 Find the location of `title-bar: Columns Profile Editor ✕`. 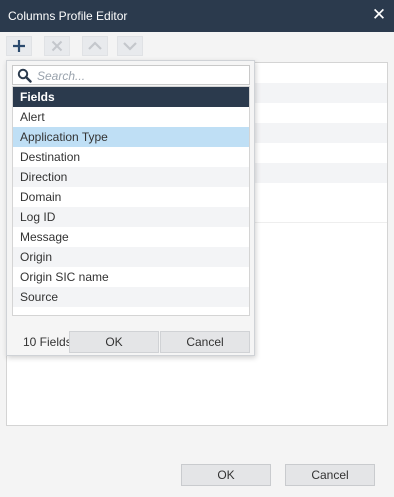

title-bar: Columns Profile Editor ✕ is located at coordinates (197, 16).